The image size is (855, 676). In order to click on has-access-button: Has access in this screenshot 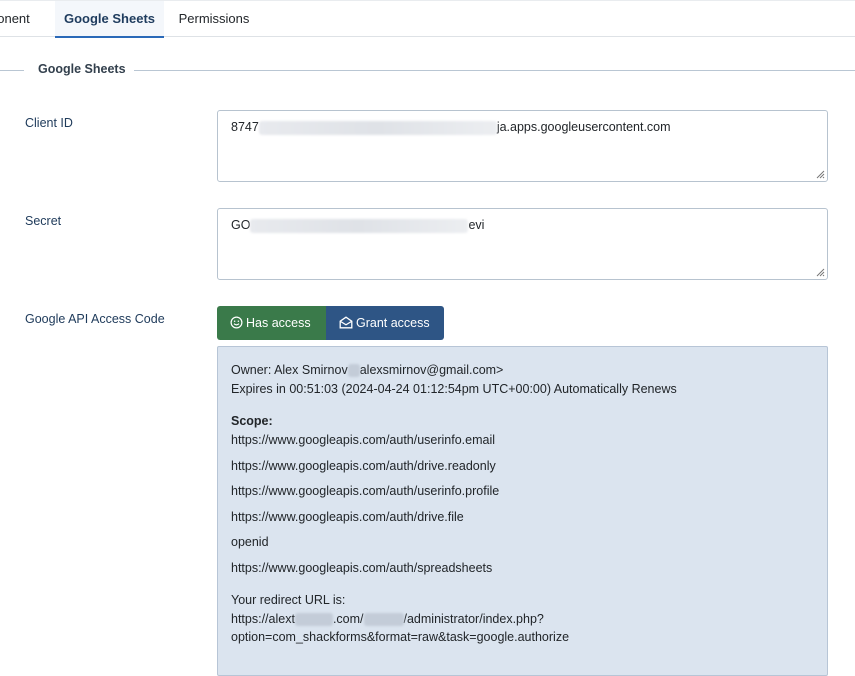, I will do `click(271, 323)`.